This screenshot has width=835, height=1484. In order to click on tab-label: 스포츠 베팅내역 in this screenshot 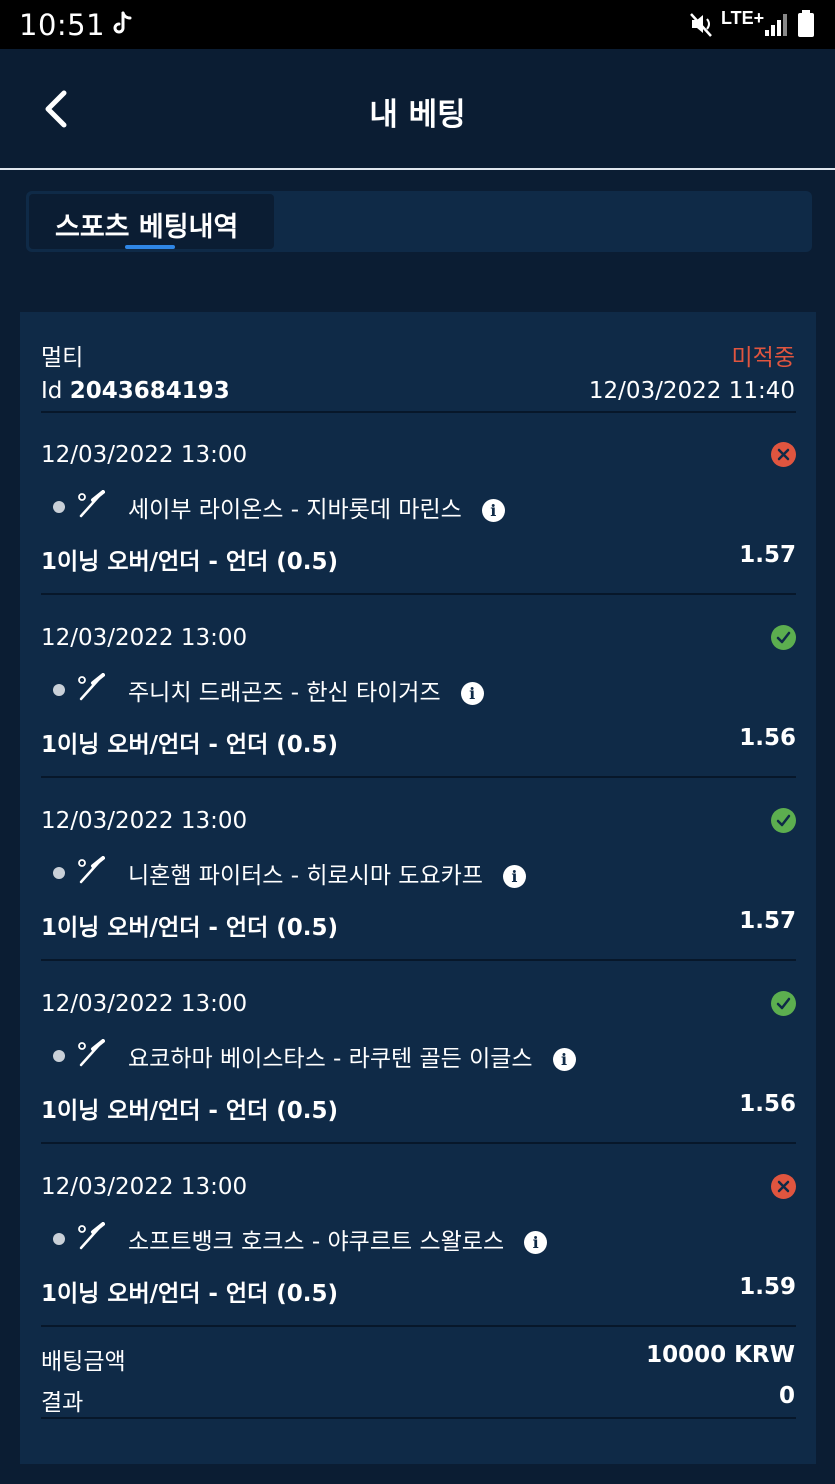, I will do `click(147, 227)`.